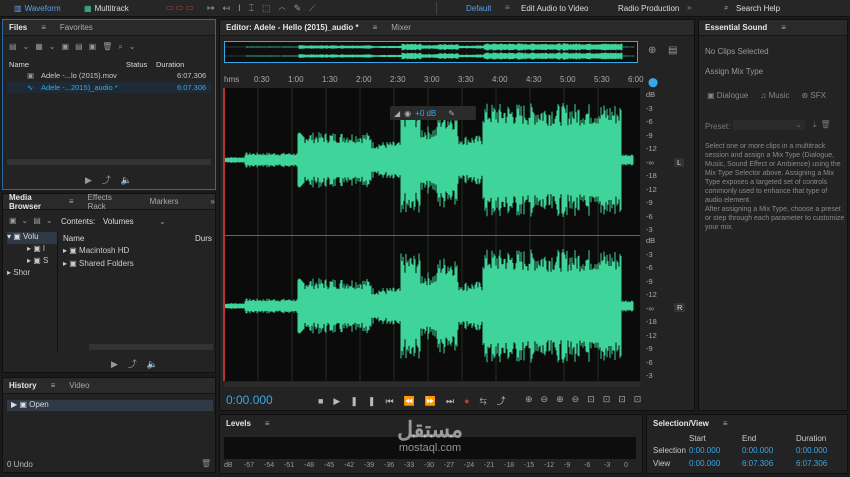 The height and width of the screenshot is (477, 850). Describe the element at coordinates (151, 347) in the screenshot. I see `media-scrollbar` at that location.